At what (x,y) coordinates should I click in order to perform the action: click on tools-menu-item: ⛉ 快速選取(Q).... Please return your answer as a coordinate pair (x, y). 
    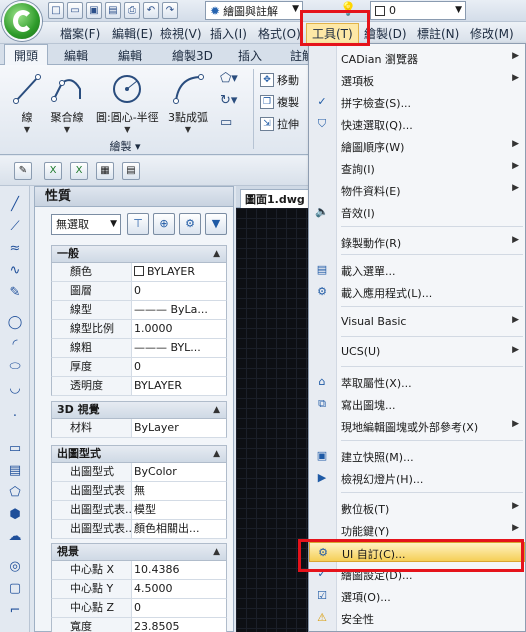
    Looking at the image, I should click on (417, 124).